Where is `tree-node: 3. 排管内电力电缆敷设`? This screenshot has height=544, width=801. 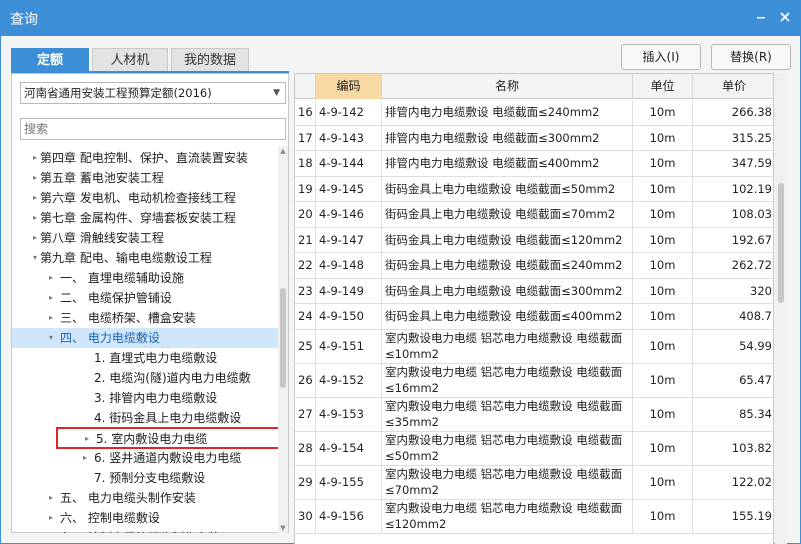 tree-node: 3. 排管内电力电缆敷设 is located at coordinates (145, 398).